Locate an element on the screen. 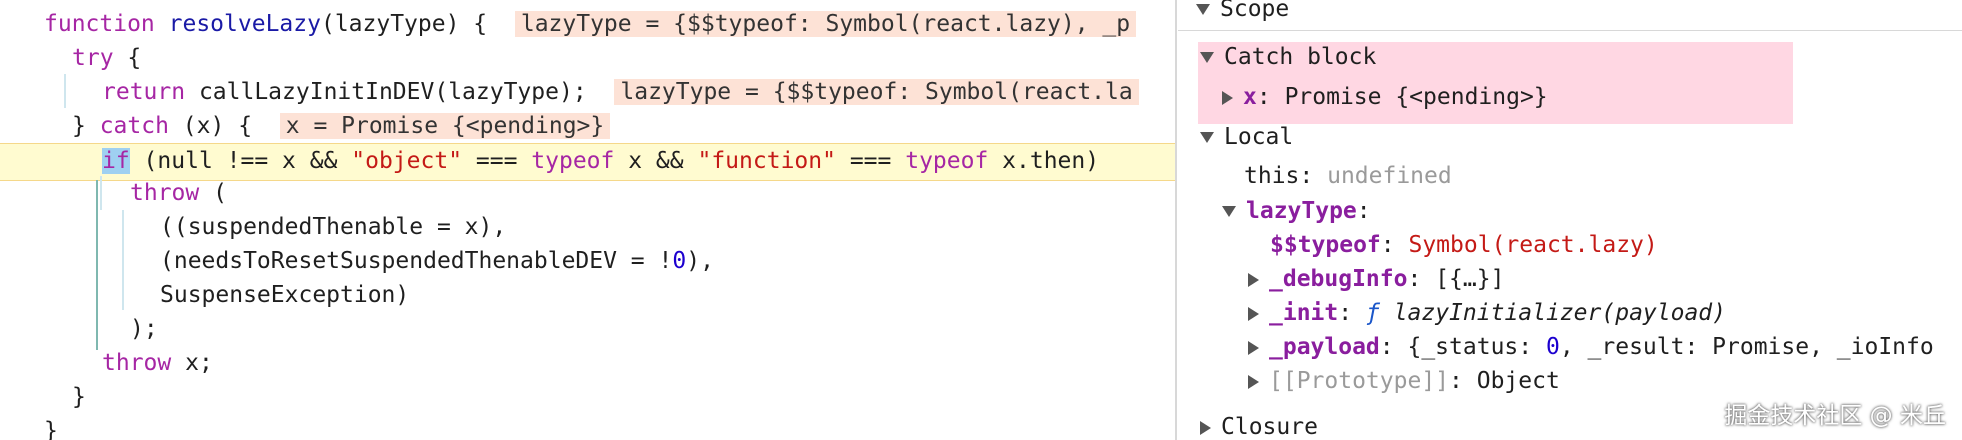  watermark: 掘金技术社区 @ 米丘 is located at coordinates (1835, 416).